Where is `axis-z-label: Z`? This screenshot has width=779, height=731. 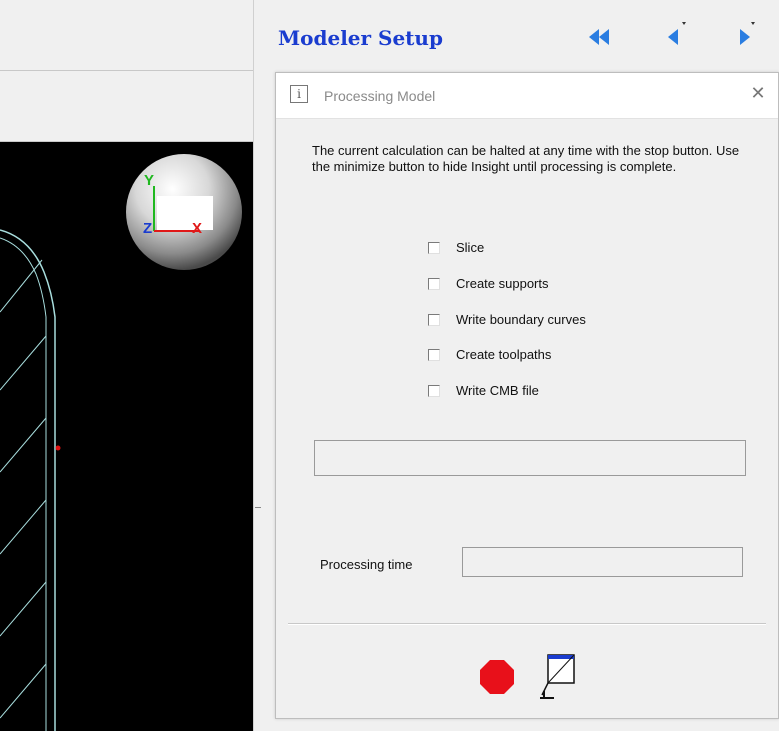 axis-z-label: Z is located at coordinates (148, 228).